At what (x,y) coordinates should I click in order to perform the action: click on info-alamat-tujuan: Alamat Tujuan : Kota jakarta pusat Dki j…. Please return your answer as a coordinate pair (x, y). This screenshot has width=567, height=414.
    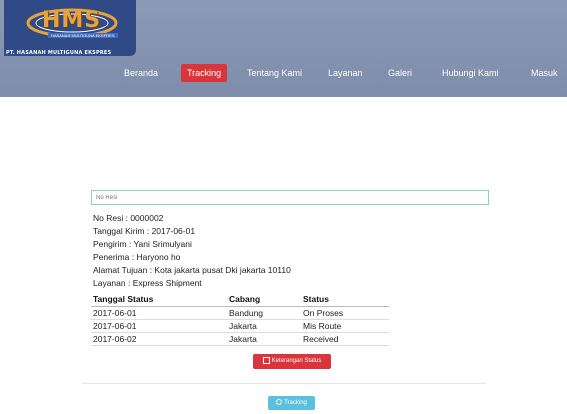
    Looking at the image, I should click on (192, 270).